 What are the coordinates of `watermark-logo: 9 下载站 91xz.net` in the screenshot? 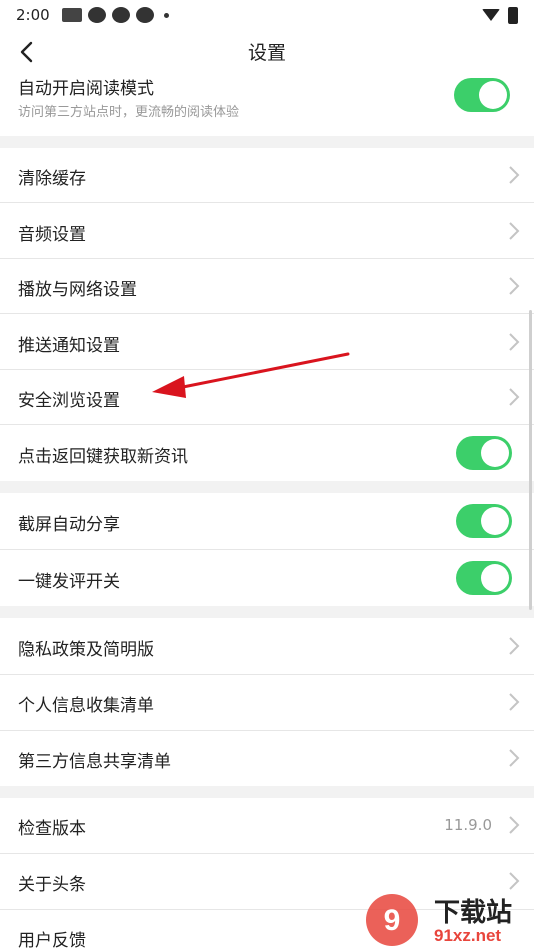 It's located at (447, 919).